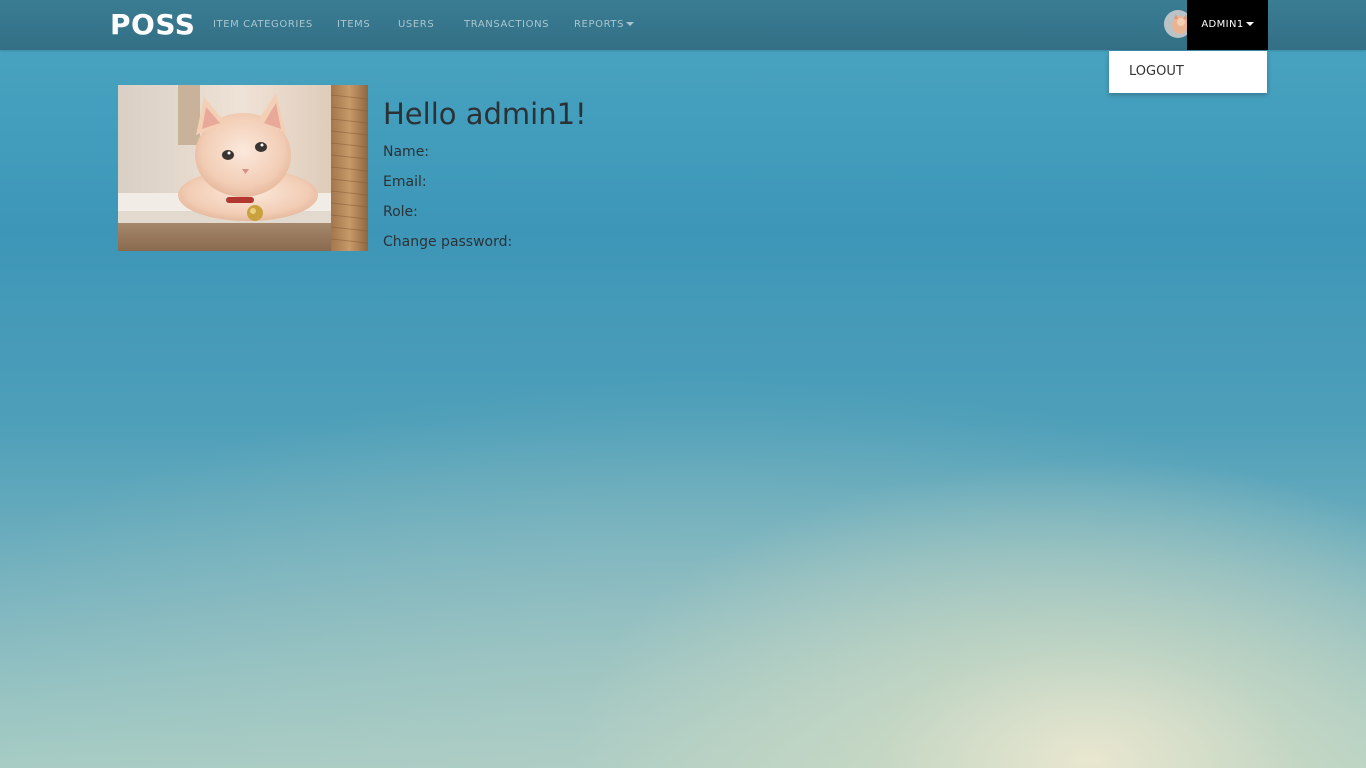 This screenshot has width=1366, height=768. I want to click on nav-item-transactions: TRANSACTIONS, so click(506, 25).